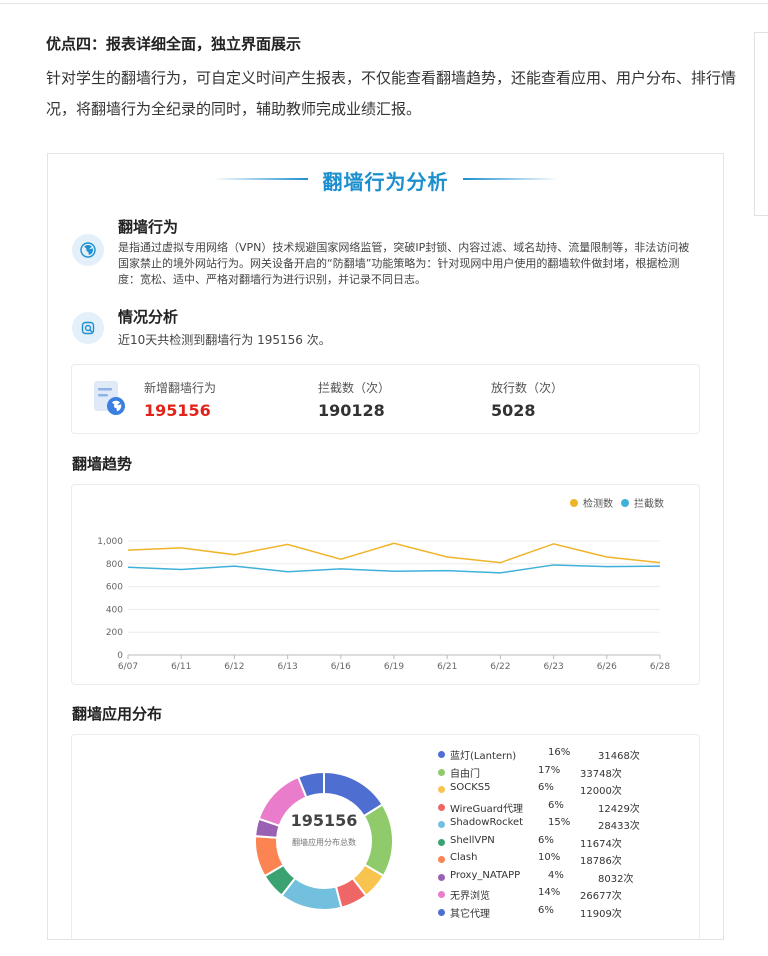 This screenshot has height=956, width=768. I want to click on report-title: 翻墙行为分析, so click(385, 182).